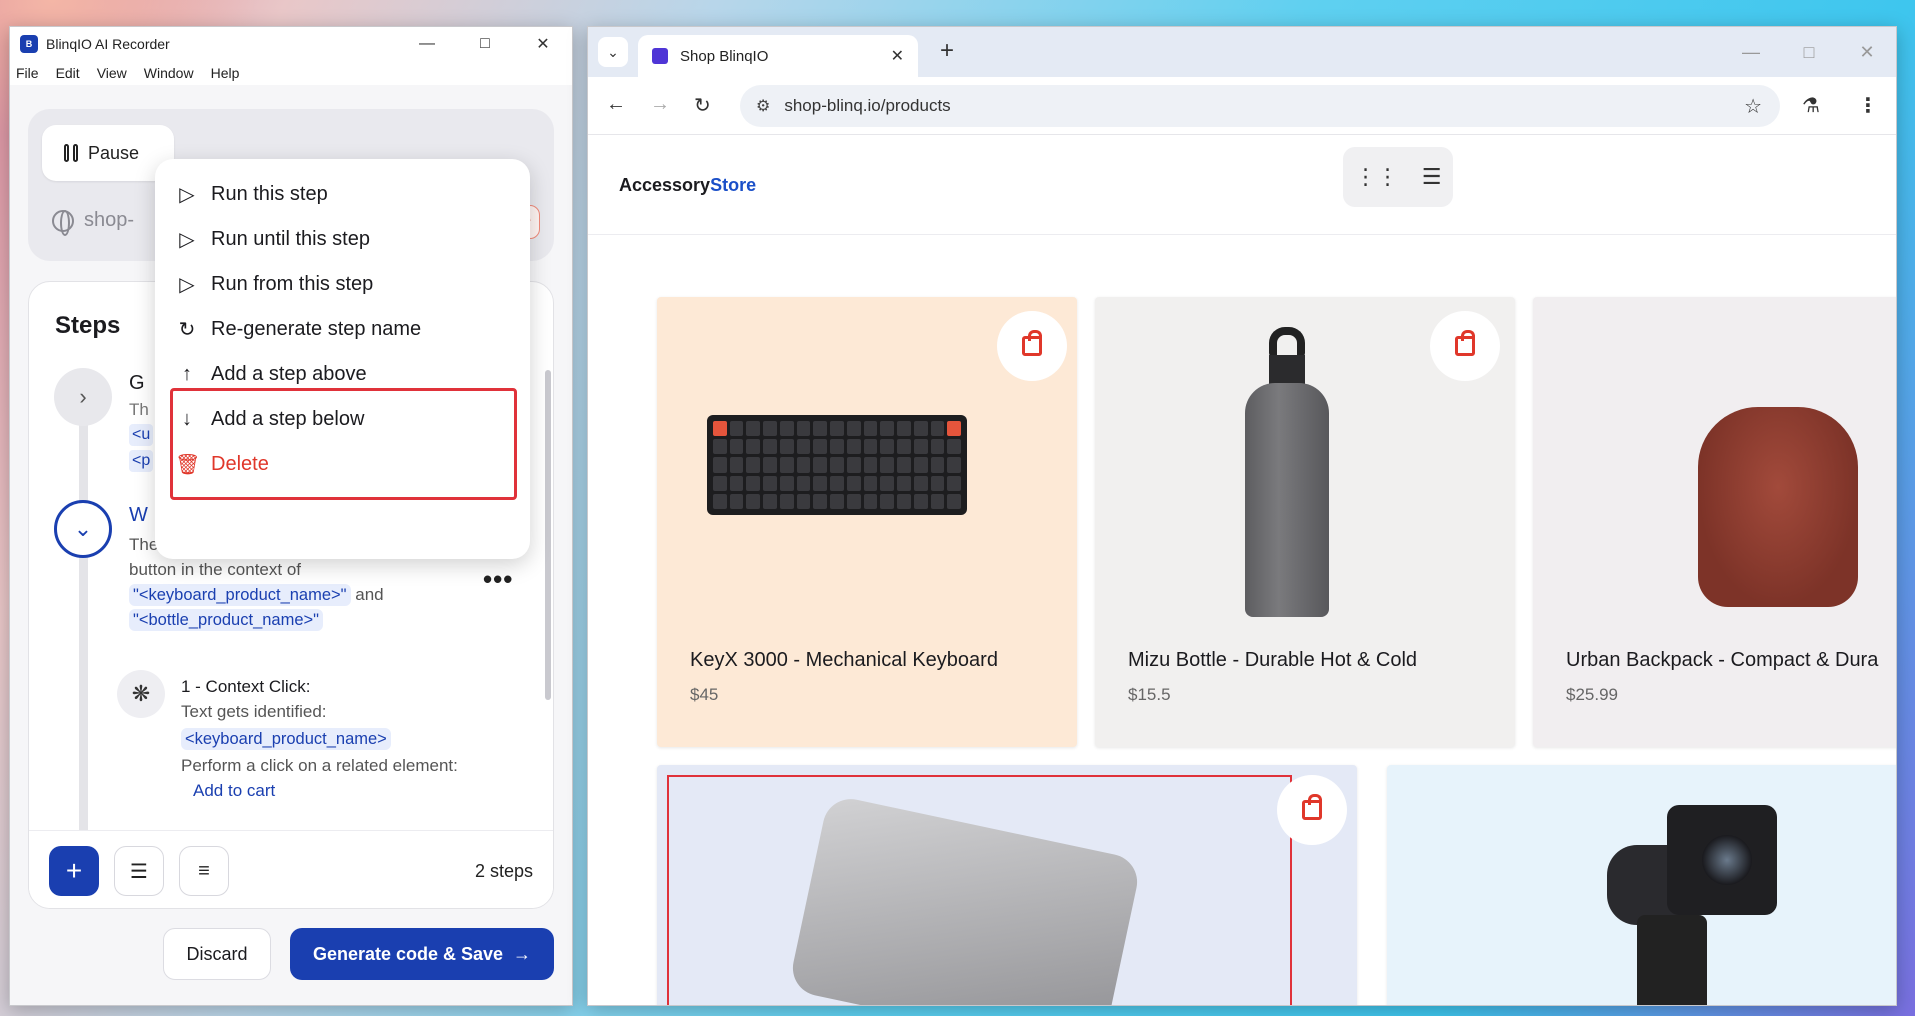  What do you see at coordinates (1868, 105) in the screenshot?
I see `kebab-menu-icon: ⋮` at bounding box center [1868, 105].